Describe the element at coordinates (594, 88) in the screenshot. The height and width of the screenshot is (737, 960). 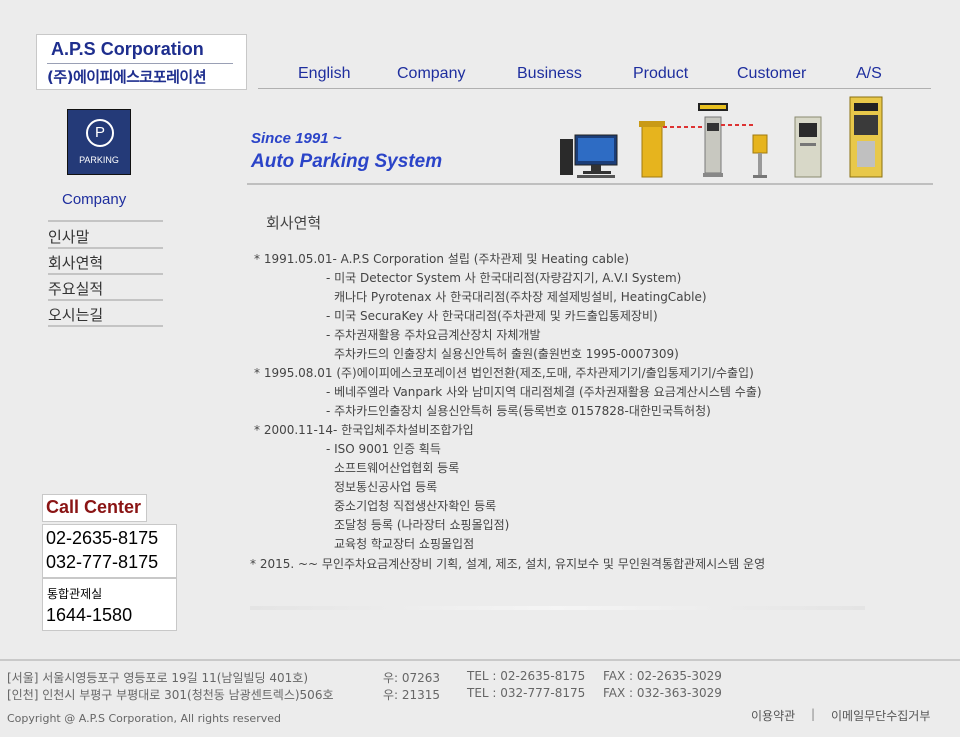
I see `nav-divider` at that location.